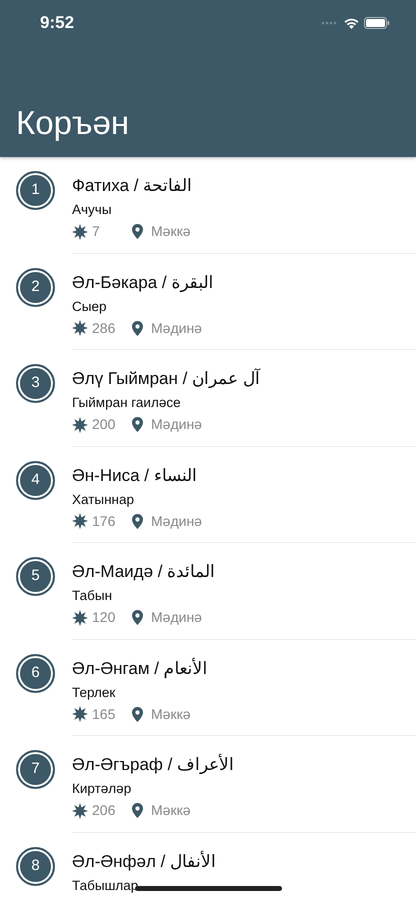 The image size is (416, 900). Describe the element at coordinates (104, 521) in the screenshot. I see `verse-count: 176` at that location.